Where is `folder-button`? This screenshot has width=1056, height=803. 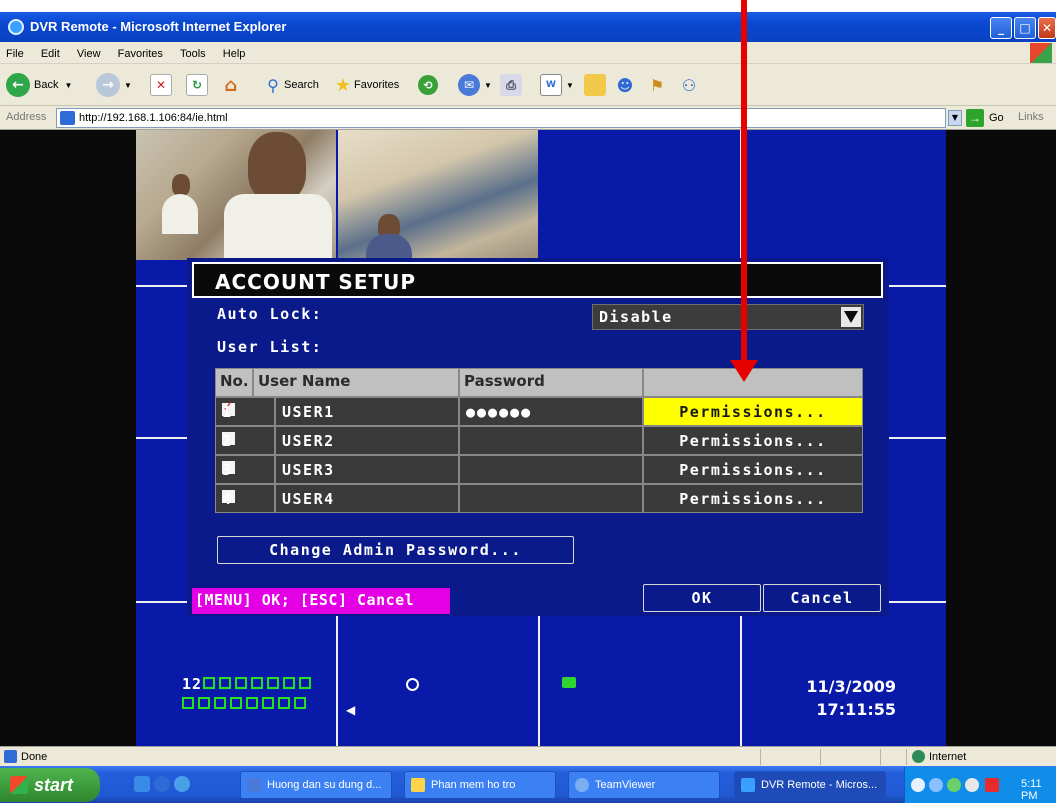 folder-button is located at coordinates (595, 85).